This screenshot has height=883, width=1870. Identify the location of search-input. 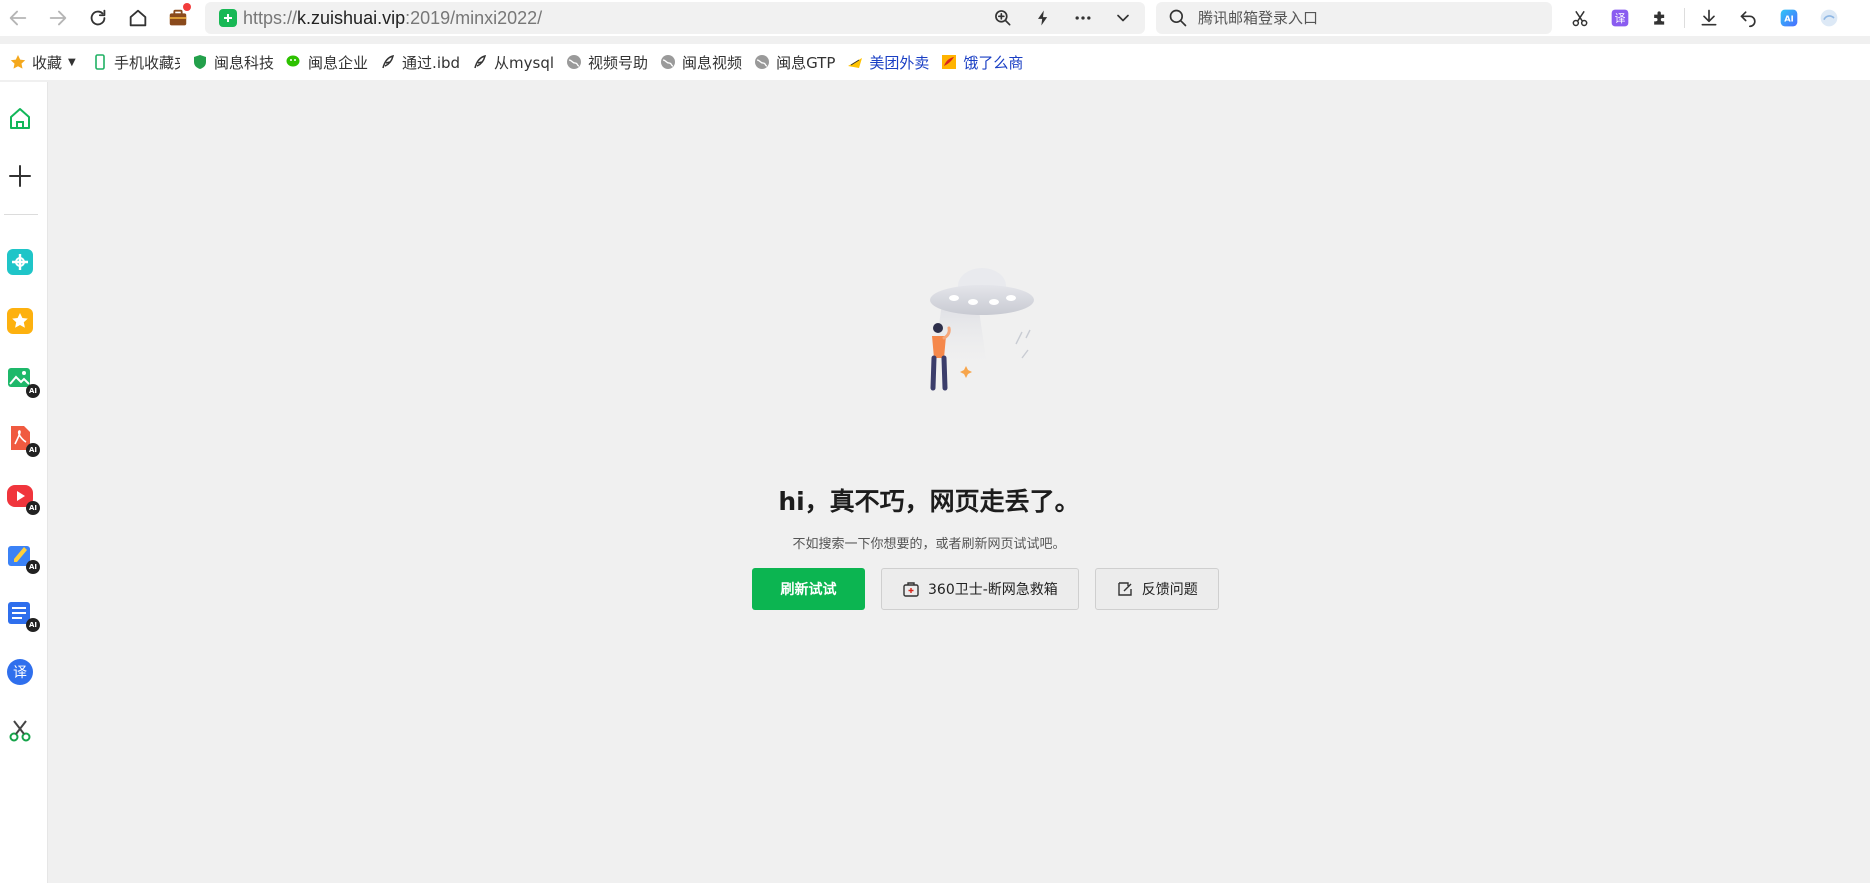
(1368, 18).